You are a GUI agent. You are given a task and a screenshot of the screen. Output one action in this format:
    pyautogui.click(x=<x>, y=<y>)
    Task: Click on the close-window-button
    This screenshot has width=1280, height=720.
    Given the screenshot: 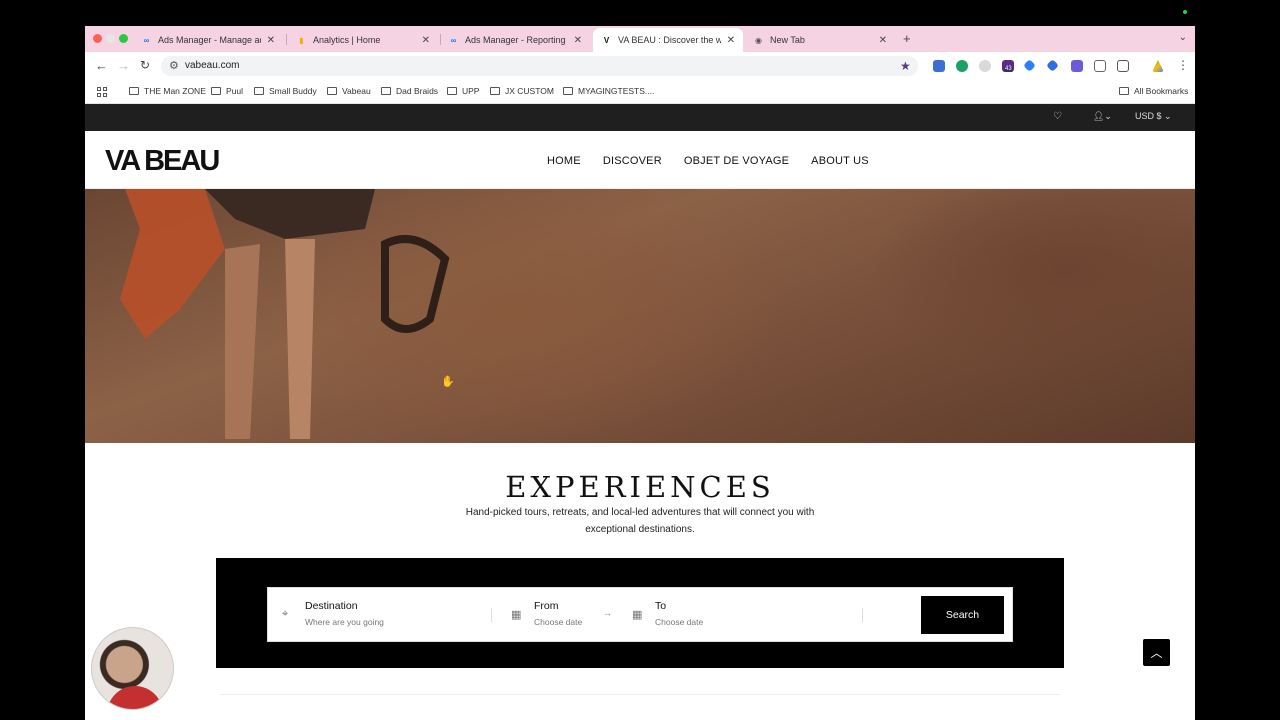 What is the action you would take?
    pyautogui.click(x=97, y=38)
    